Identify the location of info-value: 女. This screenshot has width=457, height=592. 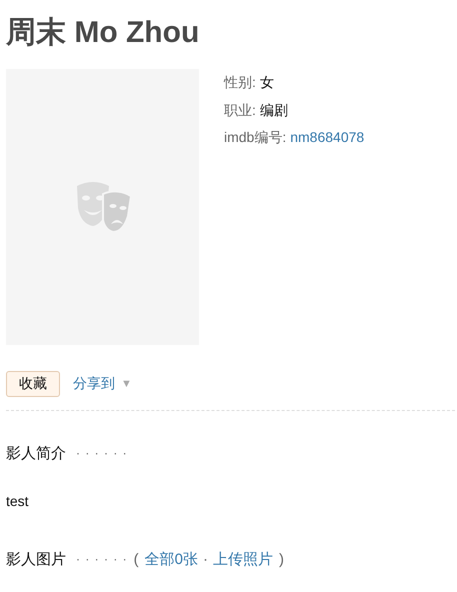
(267, 82).